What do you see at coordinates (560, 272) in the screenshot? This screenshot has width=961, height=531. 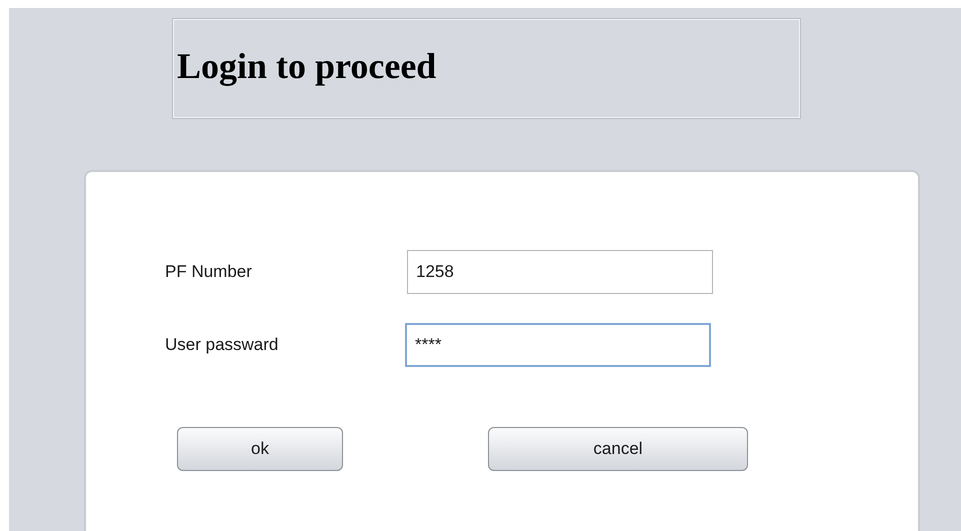 I see `input-field: 1258` at bounding box center [560, 272].